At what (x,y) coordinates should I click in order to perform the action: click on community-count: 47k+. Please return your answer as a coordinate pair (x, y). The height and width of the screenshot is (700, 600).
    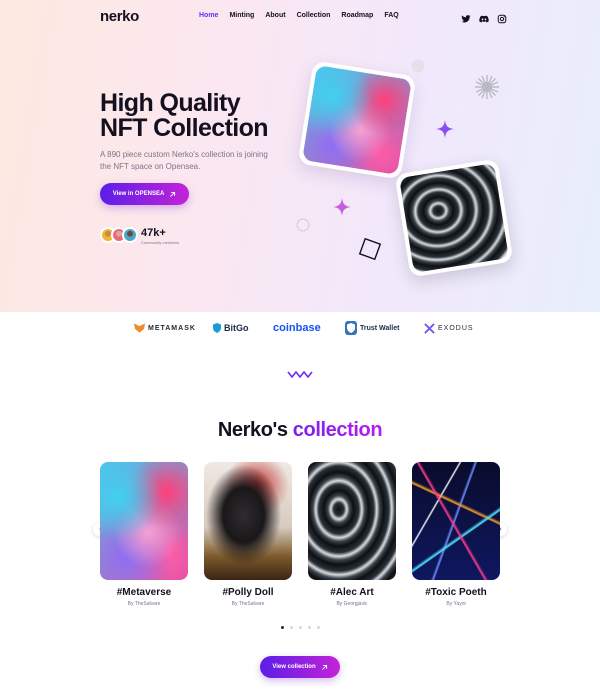
    Looking at the image, I should click on (153, 233).